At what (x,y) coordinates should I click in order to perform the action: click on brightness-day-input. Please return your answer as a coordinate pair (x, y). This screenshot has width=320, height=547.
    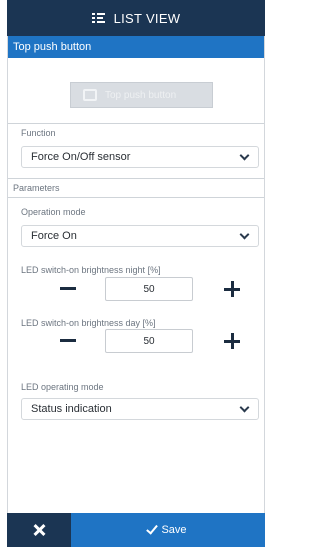
    Looking at the image, I should click on (149, 341).